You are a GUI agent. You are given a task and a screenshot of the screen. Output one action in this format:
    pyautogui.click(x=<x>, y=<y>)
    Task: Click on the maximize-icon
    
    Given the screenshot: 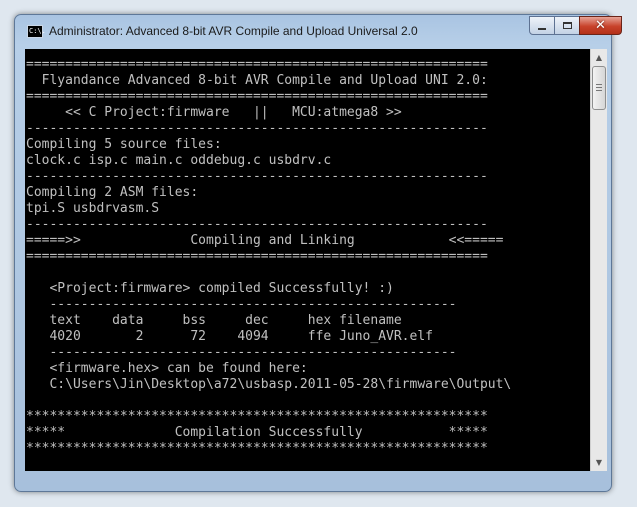 What is the action you would take?
    pyautogui.click(x=567, y=25)
    